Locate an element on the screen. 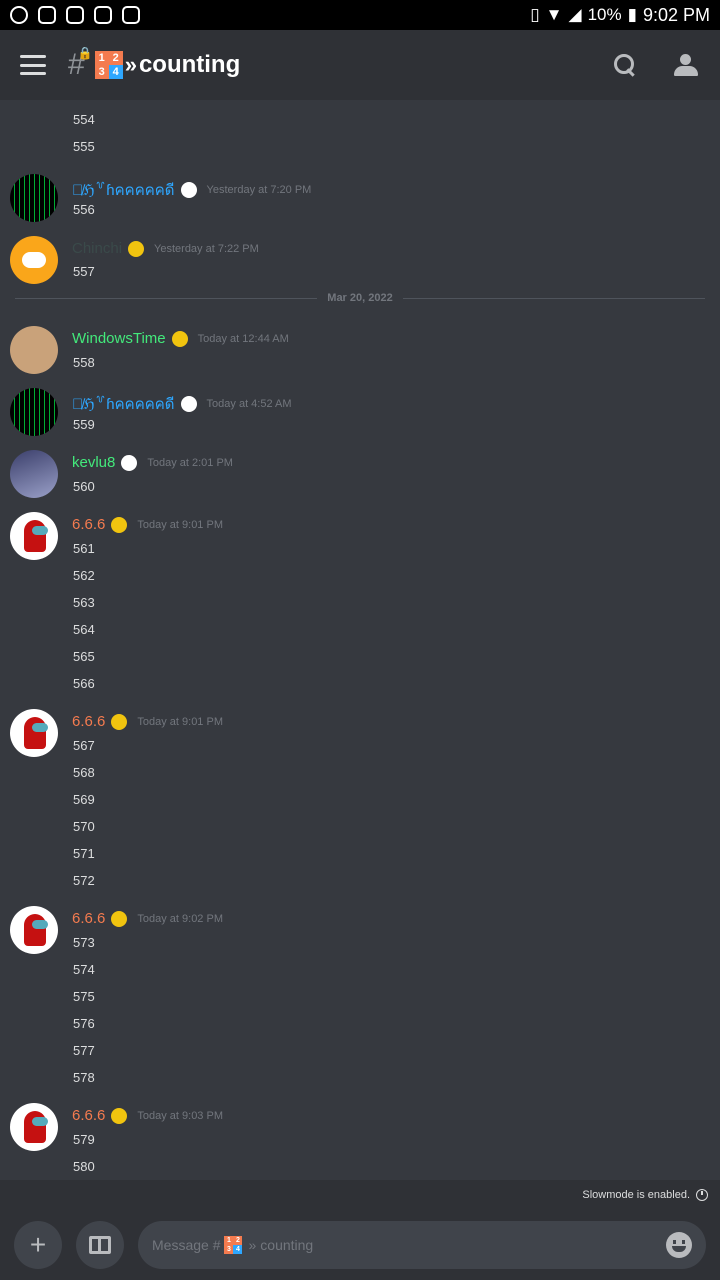 This screenshot has width=720, height=1280. message-line: 562 is located at coordinates (84, 575).